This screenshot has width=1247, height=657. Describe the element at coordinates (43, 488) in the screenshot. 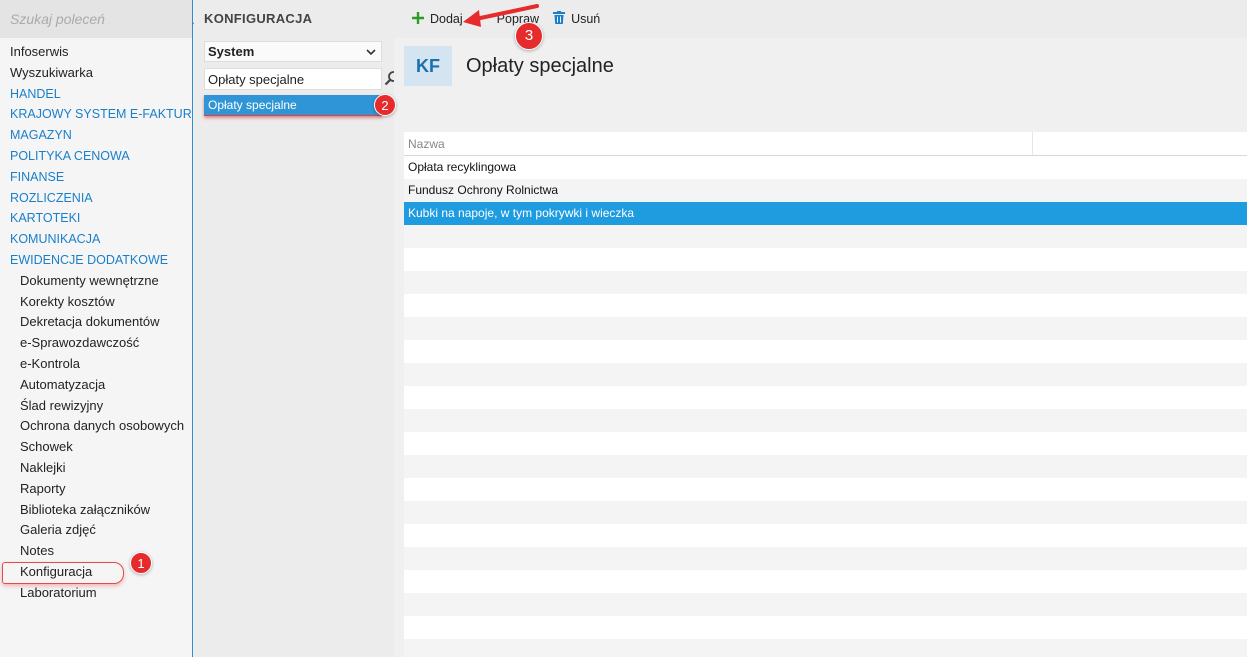

I see `nav-item-label: Raporty` at that location.